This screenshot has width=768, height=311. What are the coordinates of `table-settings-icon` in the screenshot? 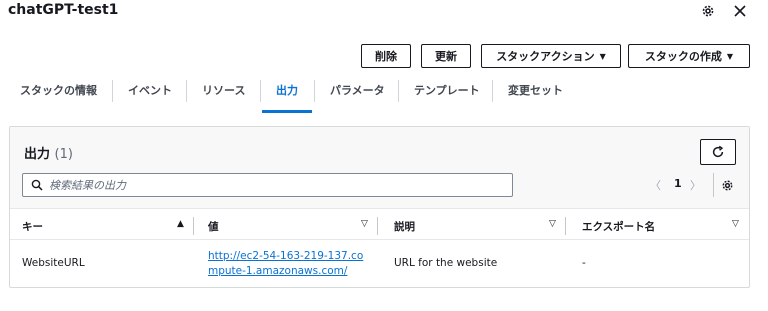 It's located at (727, 185).